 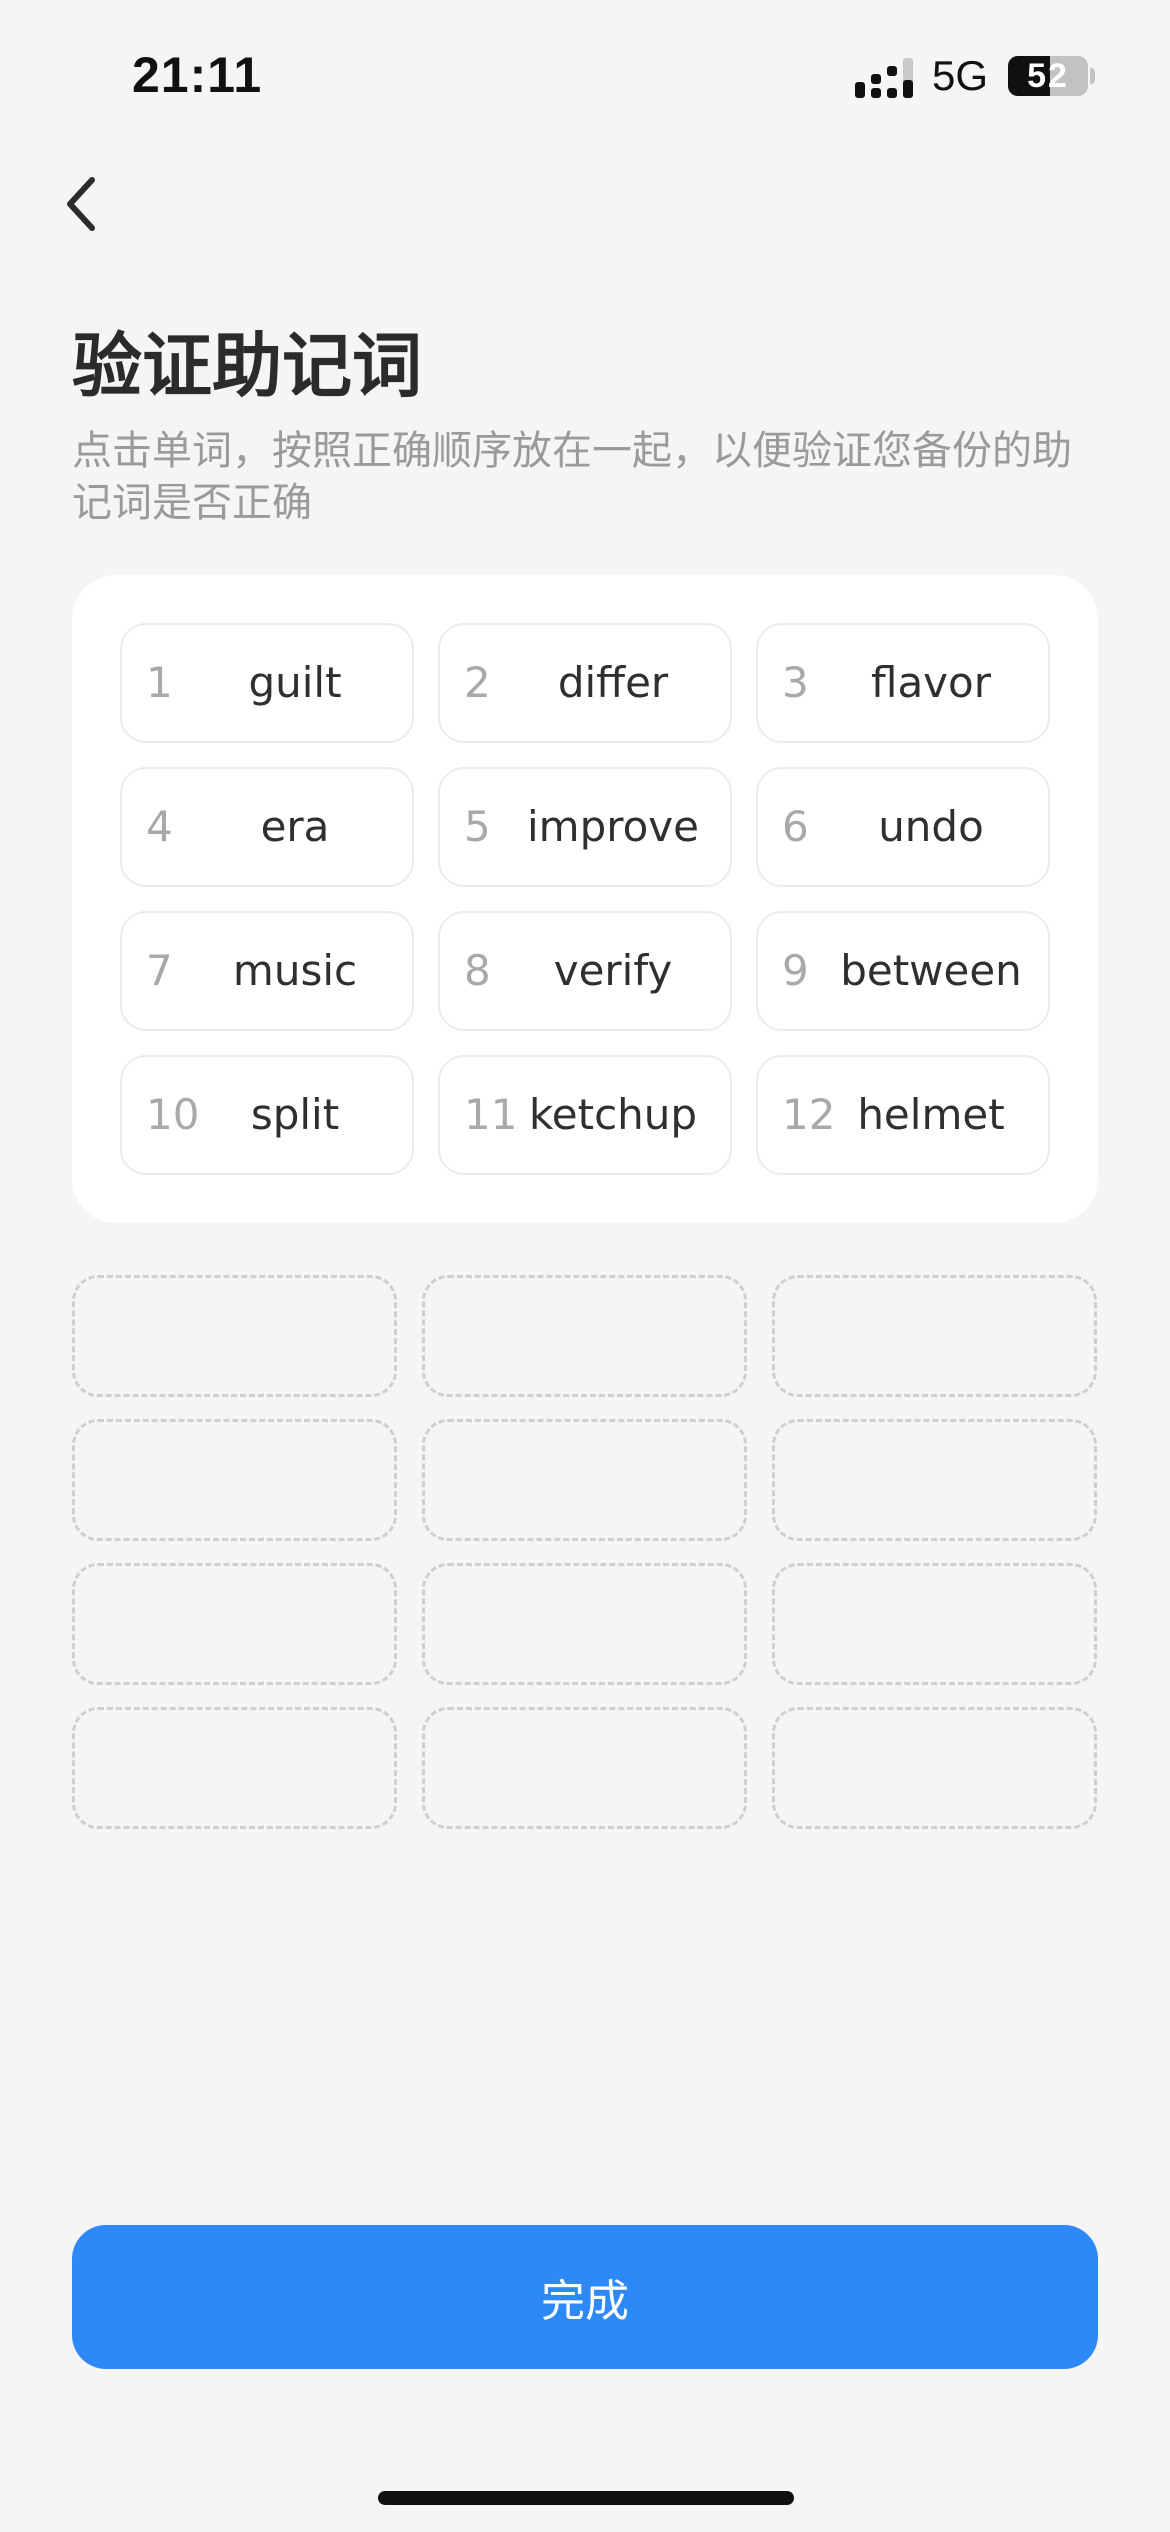 I want to click on cellular-signal-icon, so click(x=884, y=78).